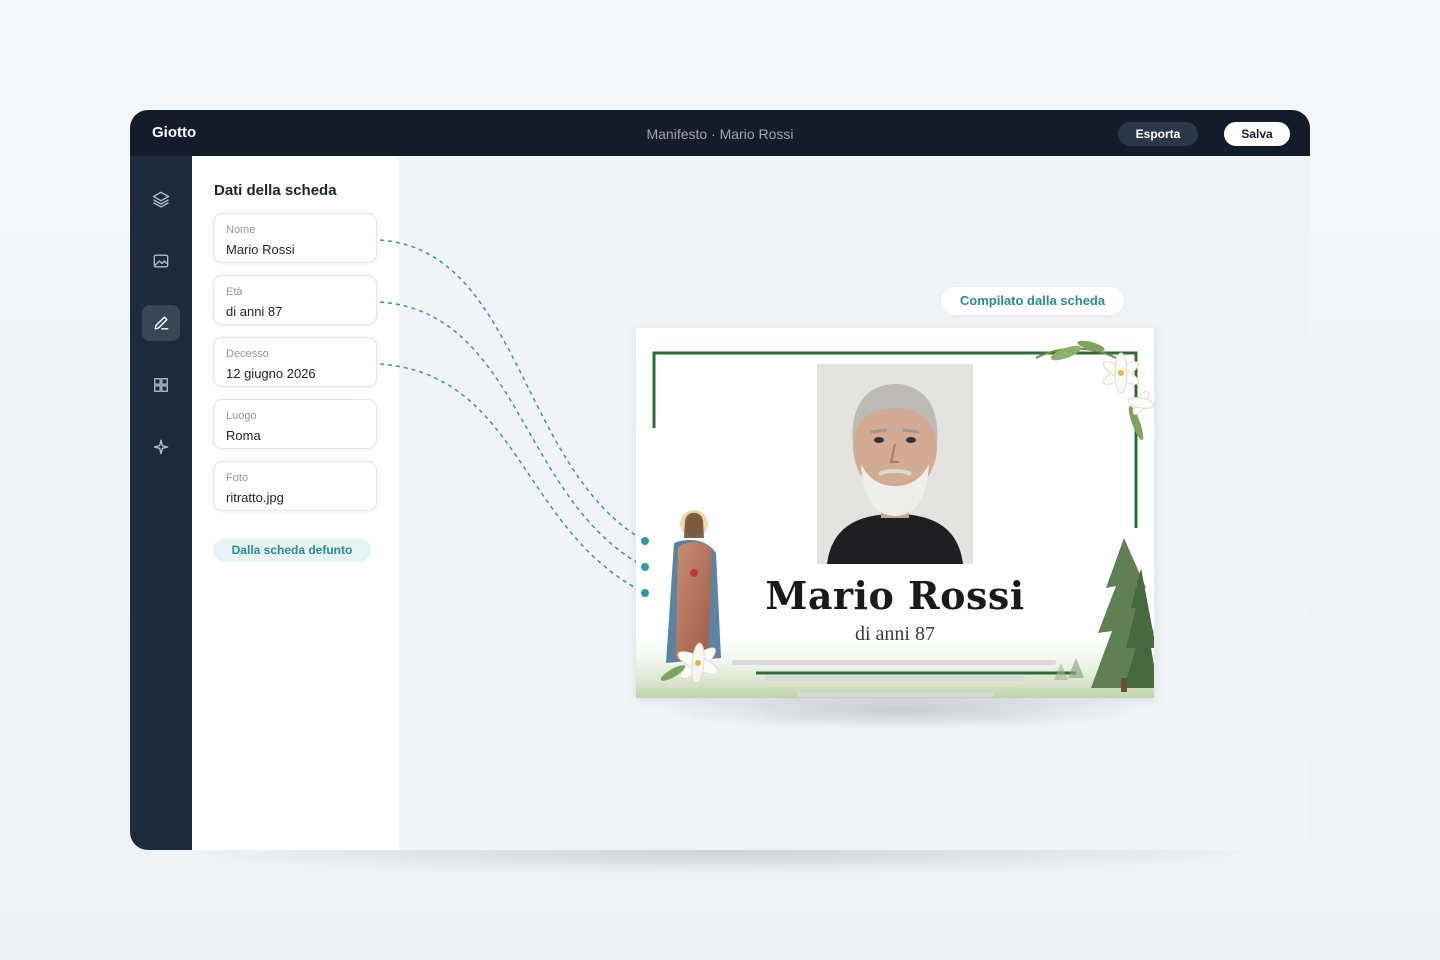  What do you see at coordinates (1158, 134) in the screenshot?
I see `export-button: Esporta` at bounding box center [1158, 134].